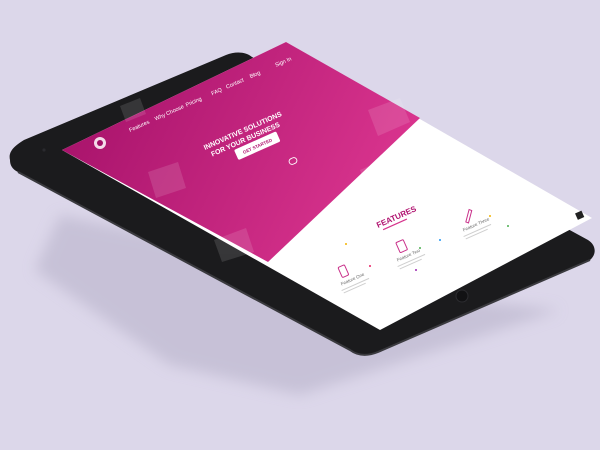 The image size is (600, 450). Describe the element at coordinates (100, 143) in the screenshot. I see `logo-icon` at that location.